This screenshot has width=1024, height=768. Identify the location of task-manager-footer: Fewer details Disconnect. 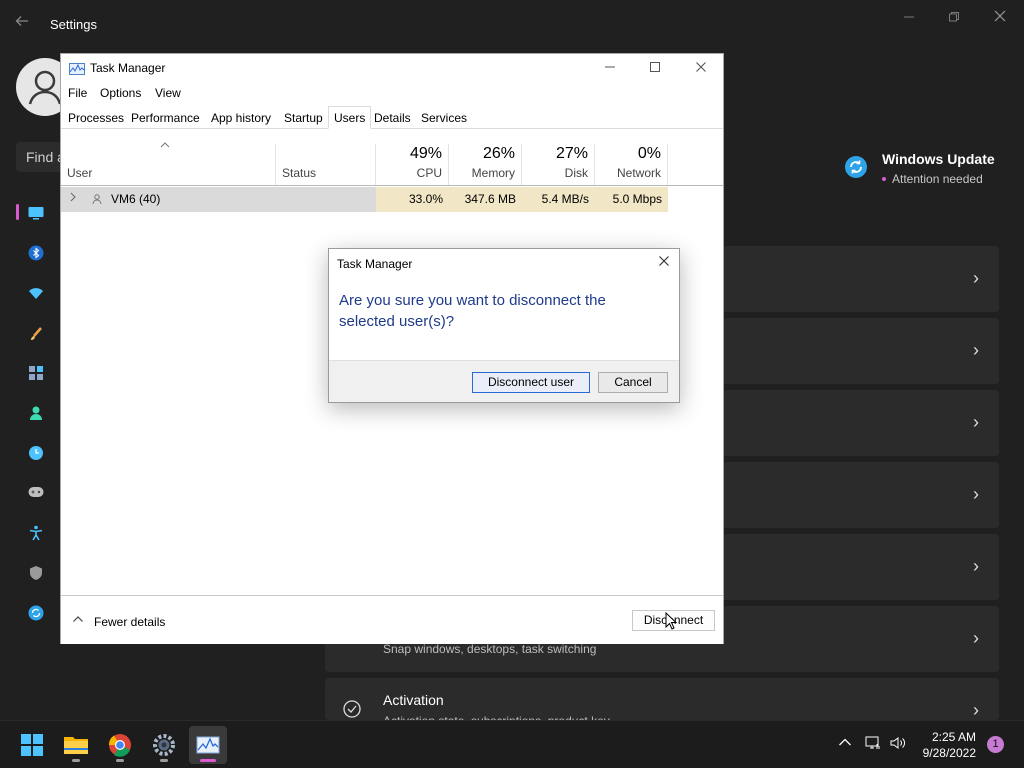
(392, 619).